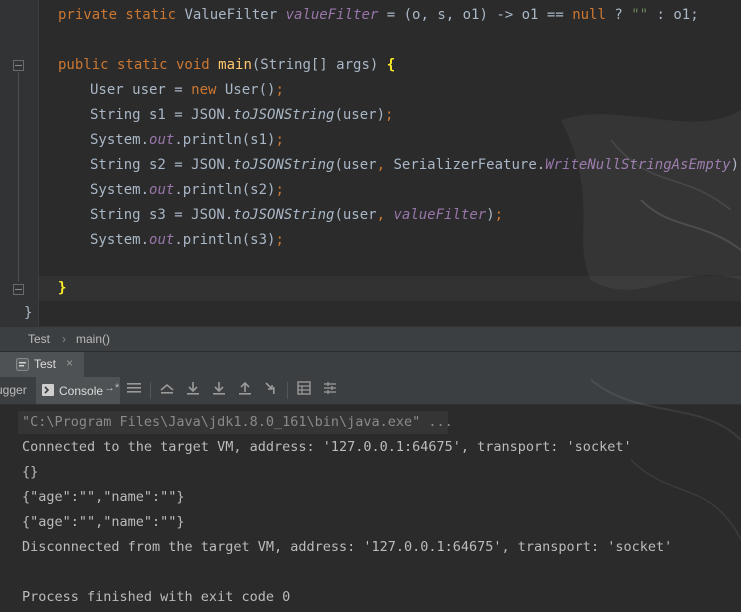  I want to click on code-line: public static void main(String[] args) {, so click(226, 65).